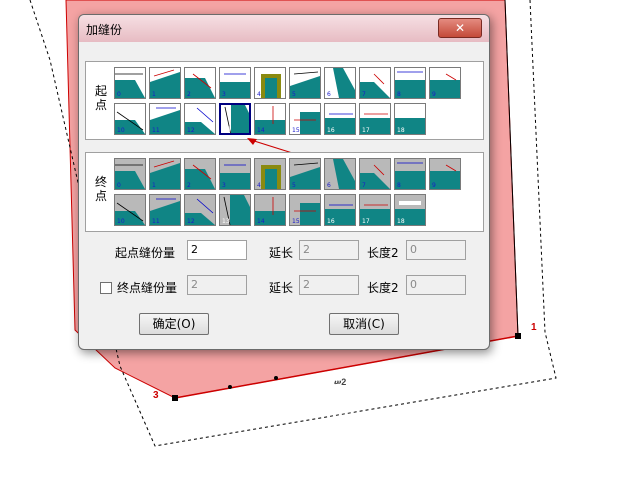 The width and height of the screenshot is (640, 480). Describe the element at coordinates (410, 174) in the screenshot. I see `end-point-style-tile: 8` at that location.